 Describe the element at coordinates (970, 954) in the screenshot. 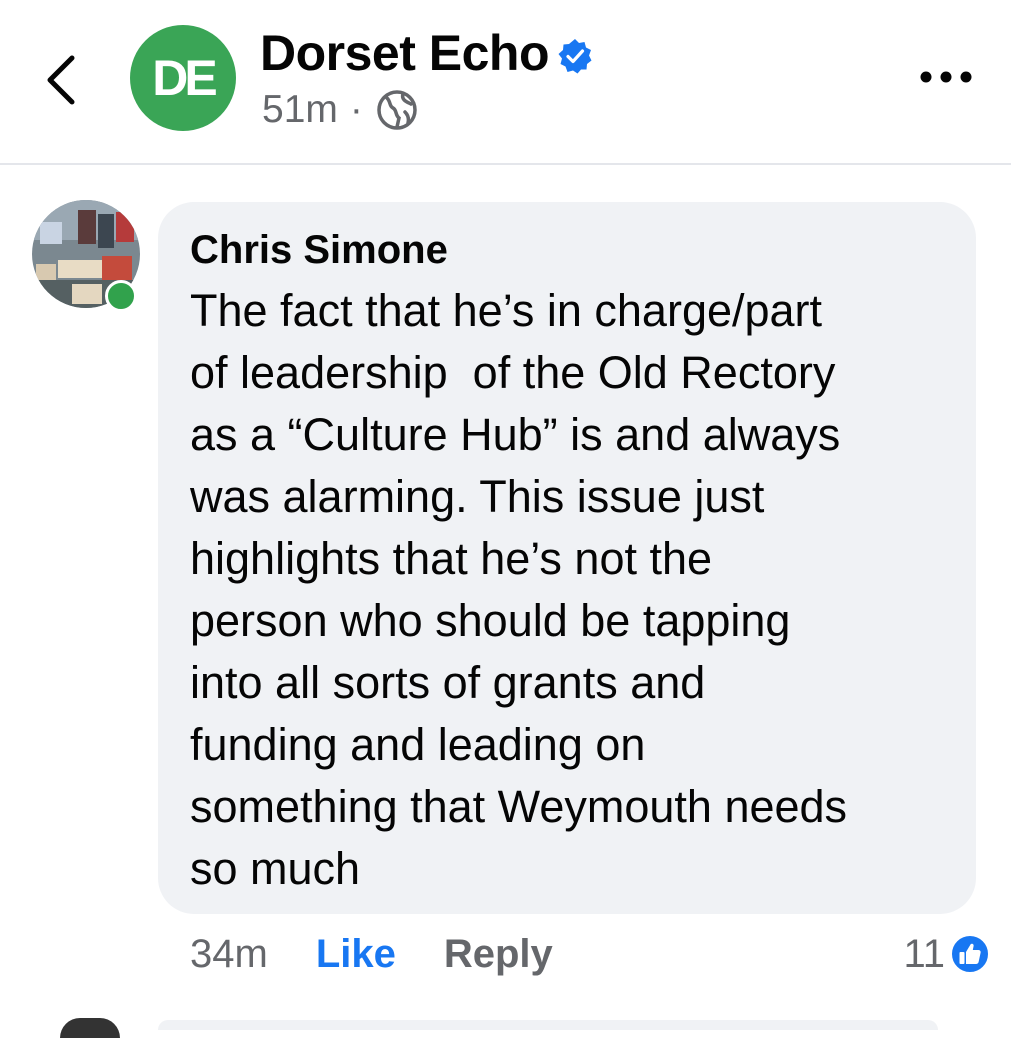

I see `like-reaction-icon` at that location.